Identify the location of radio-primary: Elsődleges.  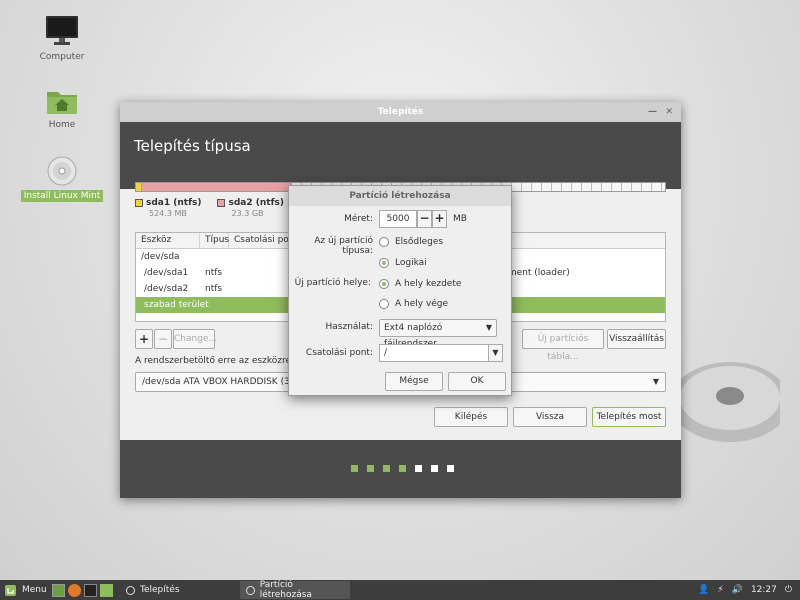
(411, 242).